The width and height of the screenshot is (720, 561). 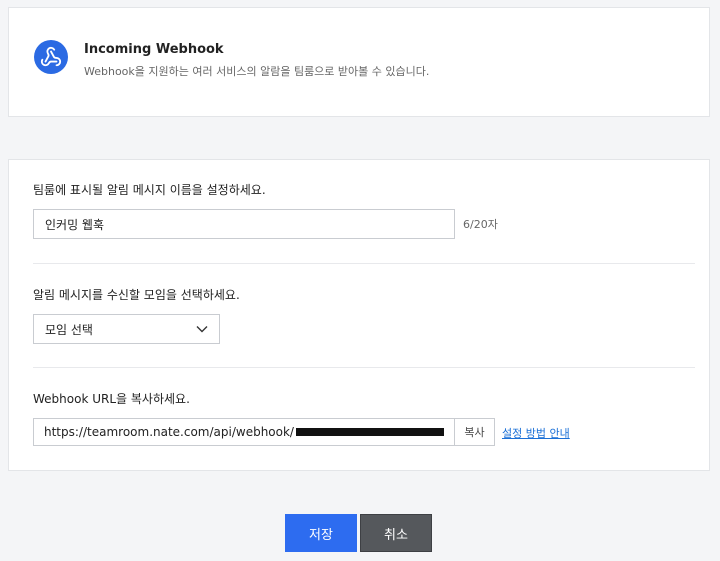 I want to click on setup-guide-link: 설정 방법 안내, so click(x=536, y=433).